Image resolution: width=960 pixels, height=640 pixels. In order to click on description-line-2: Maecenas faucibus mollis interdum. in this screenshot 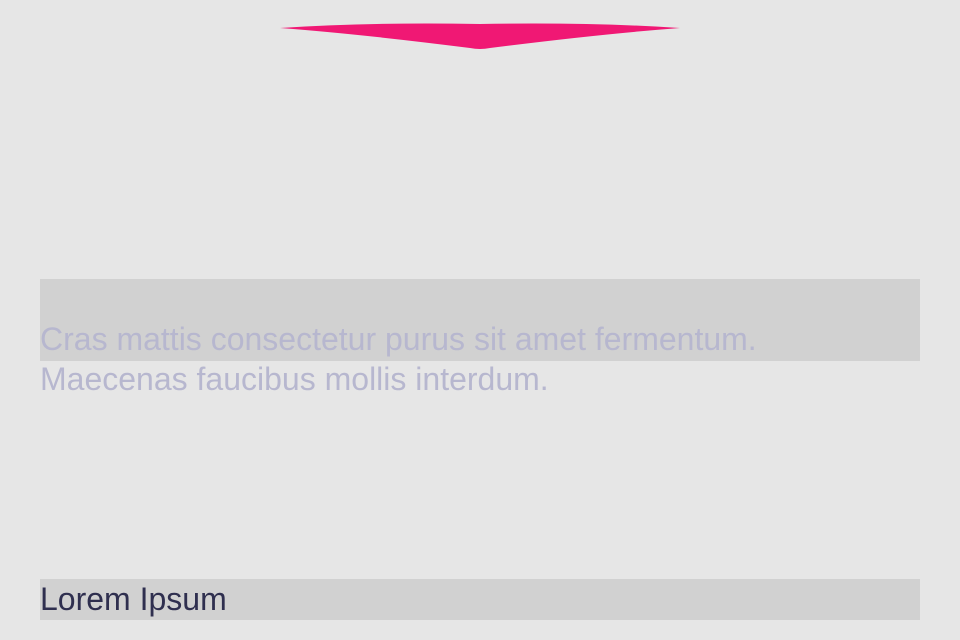, I will do `click(294, 379)`.